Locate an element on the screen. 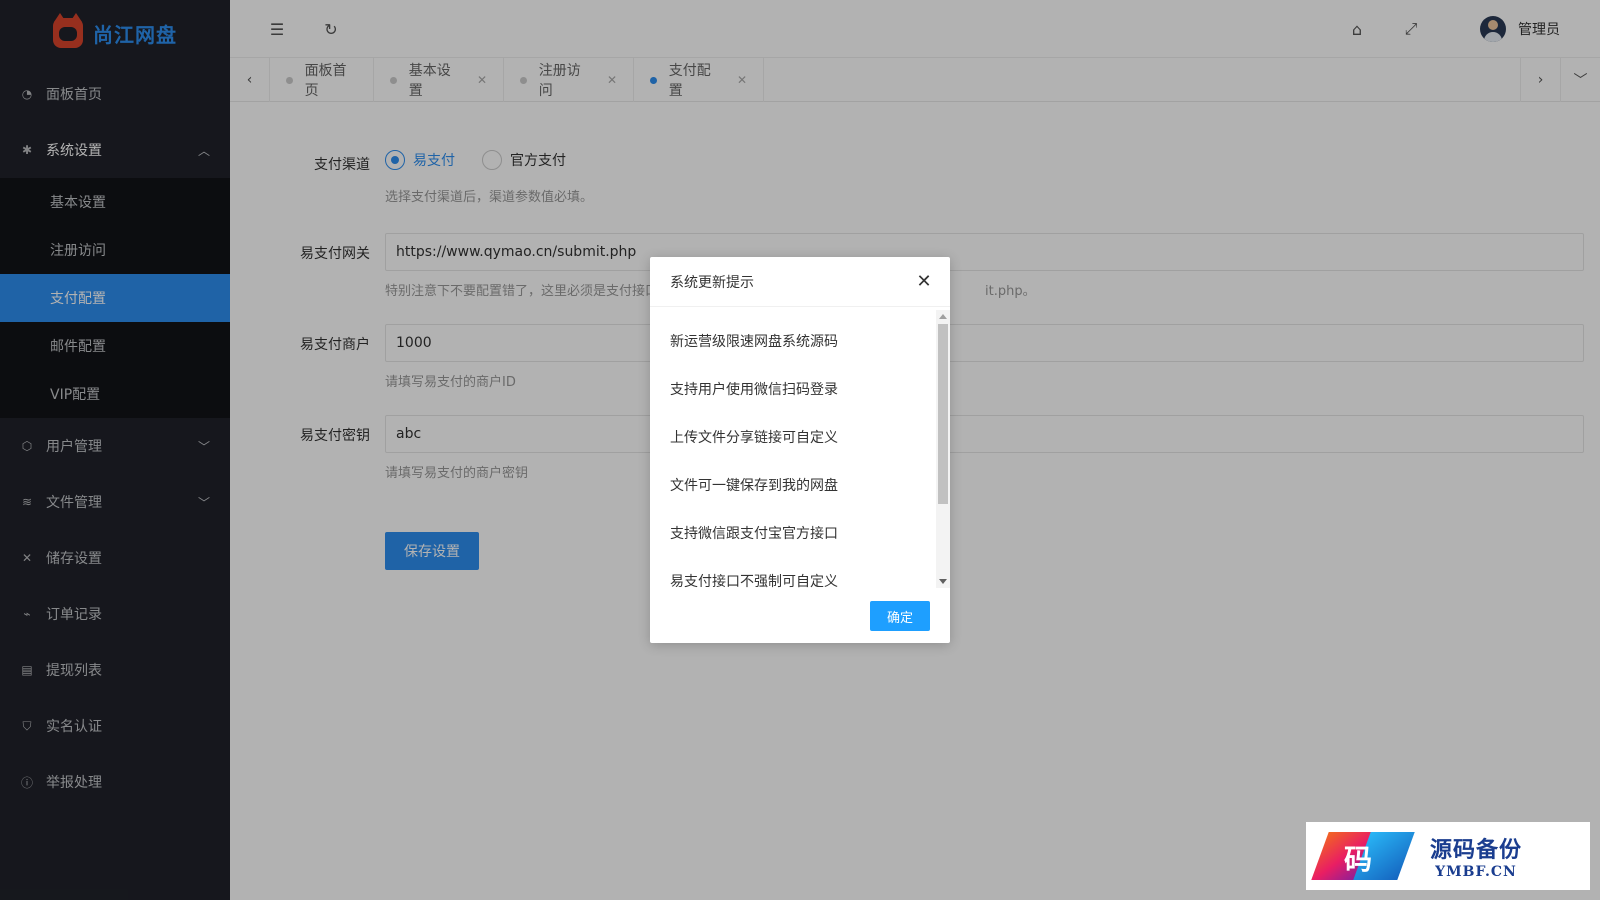 The image size is (1600, 900). scrollbar is located at coordinates (943, 449).